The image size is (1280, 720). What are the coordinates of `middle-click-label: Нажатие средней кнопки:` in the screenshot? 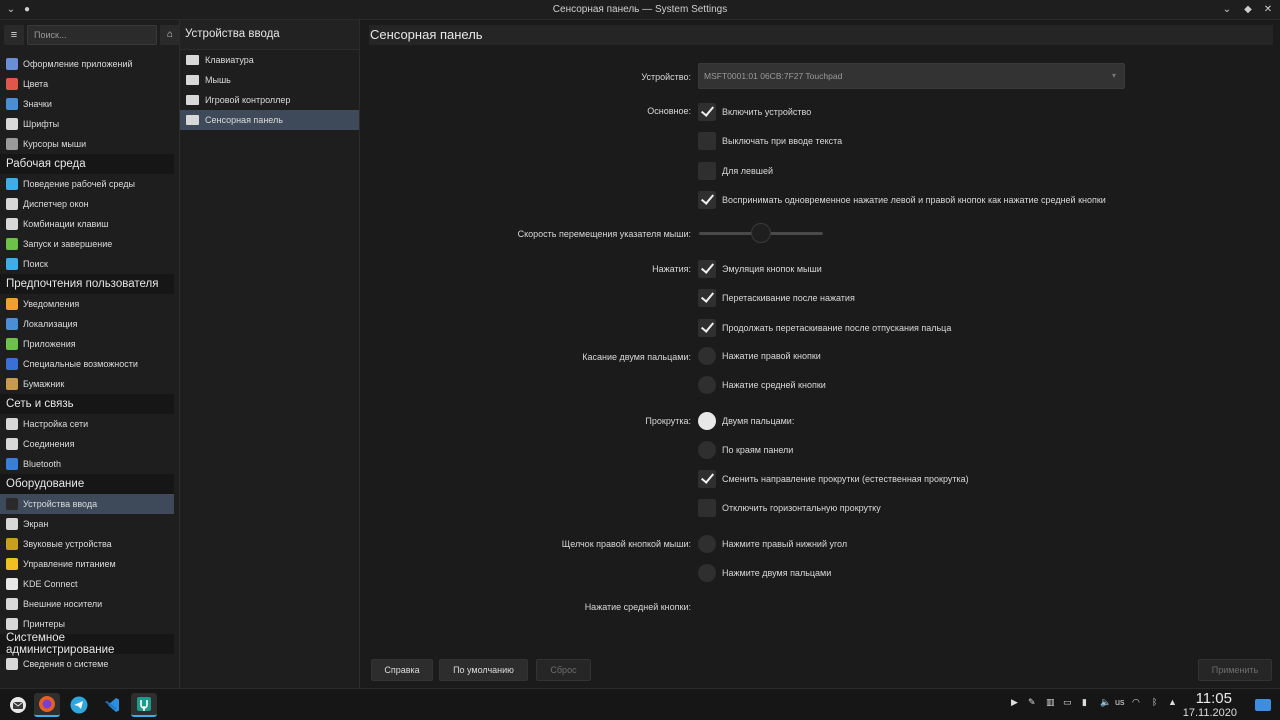 It's located at (637, 607).